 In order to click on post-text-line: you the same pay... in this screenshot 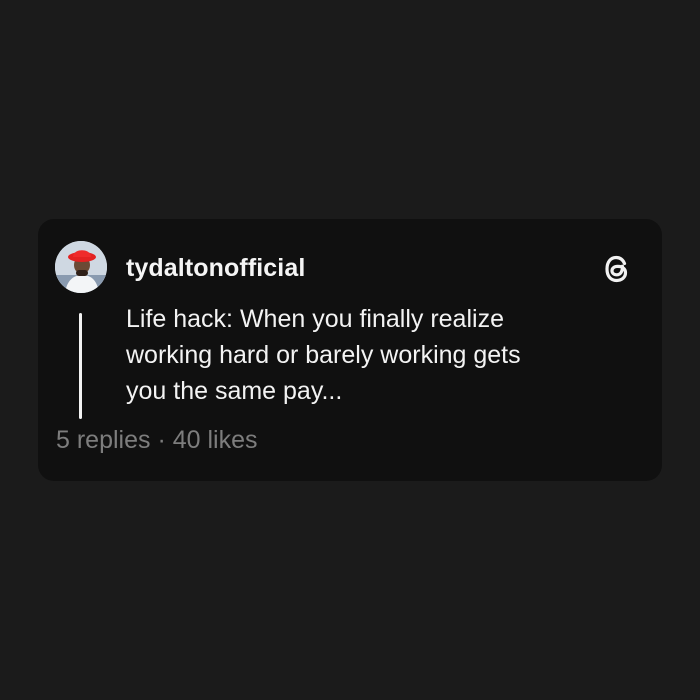, I will do `click(234, 391)`.